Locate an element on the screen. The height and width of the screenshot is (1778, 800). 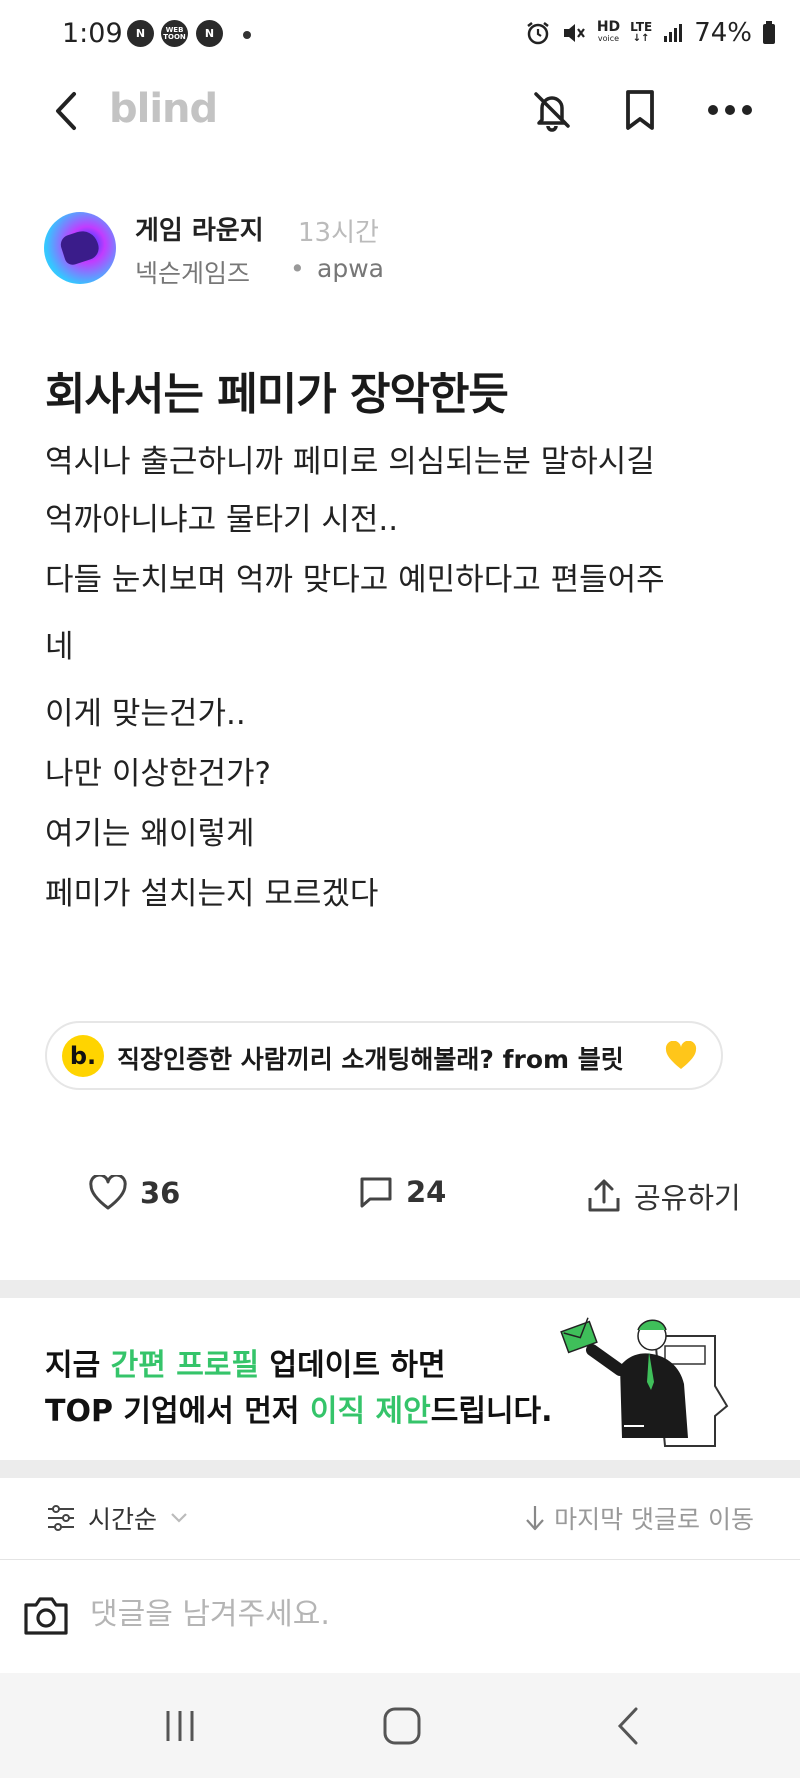
bell-off-icon is located at coordinates (552, 110).